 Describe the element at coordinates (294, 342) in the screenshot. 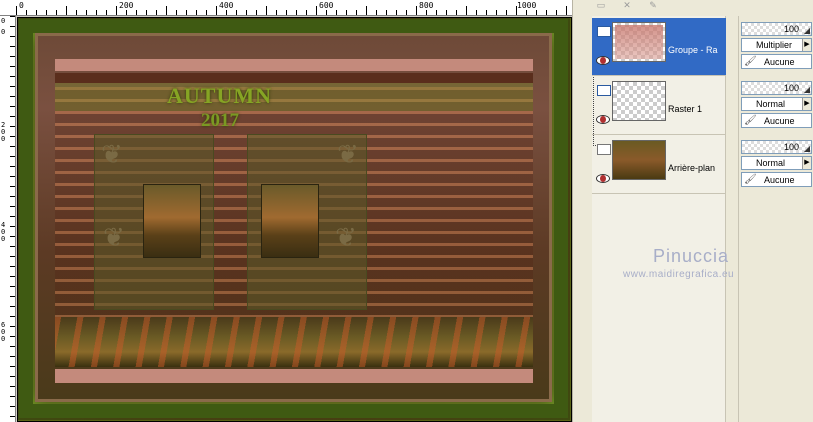

I see `artwork-fallen-leaves` at that location.